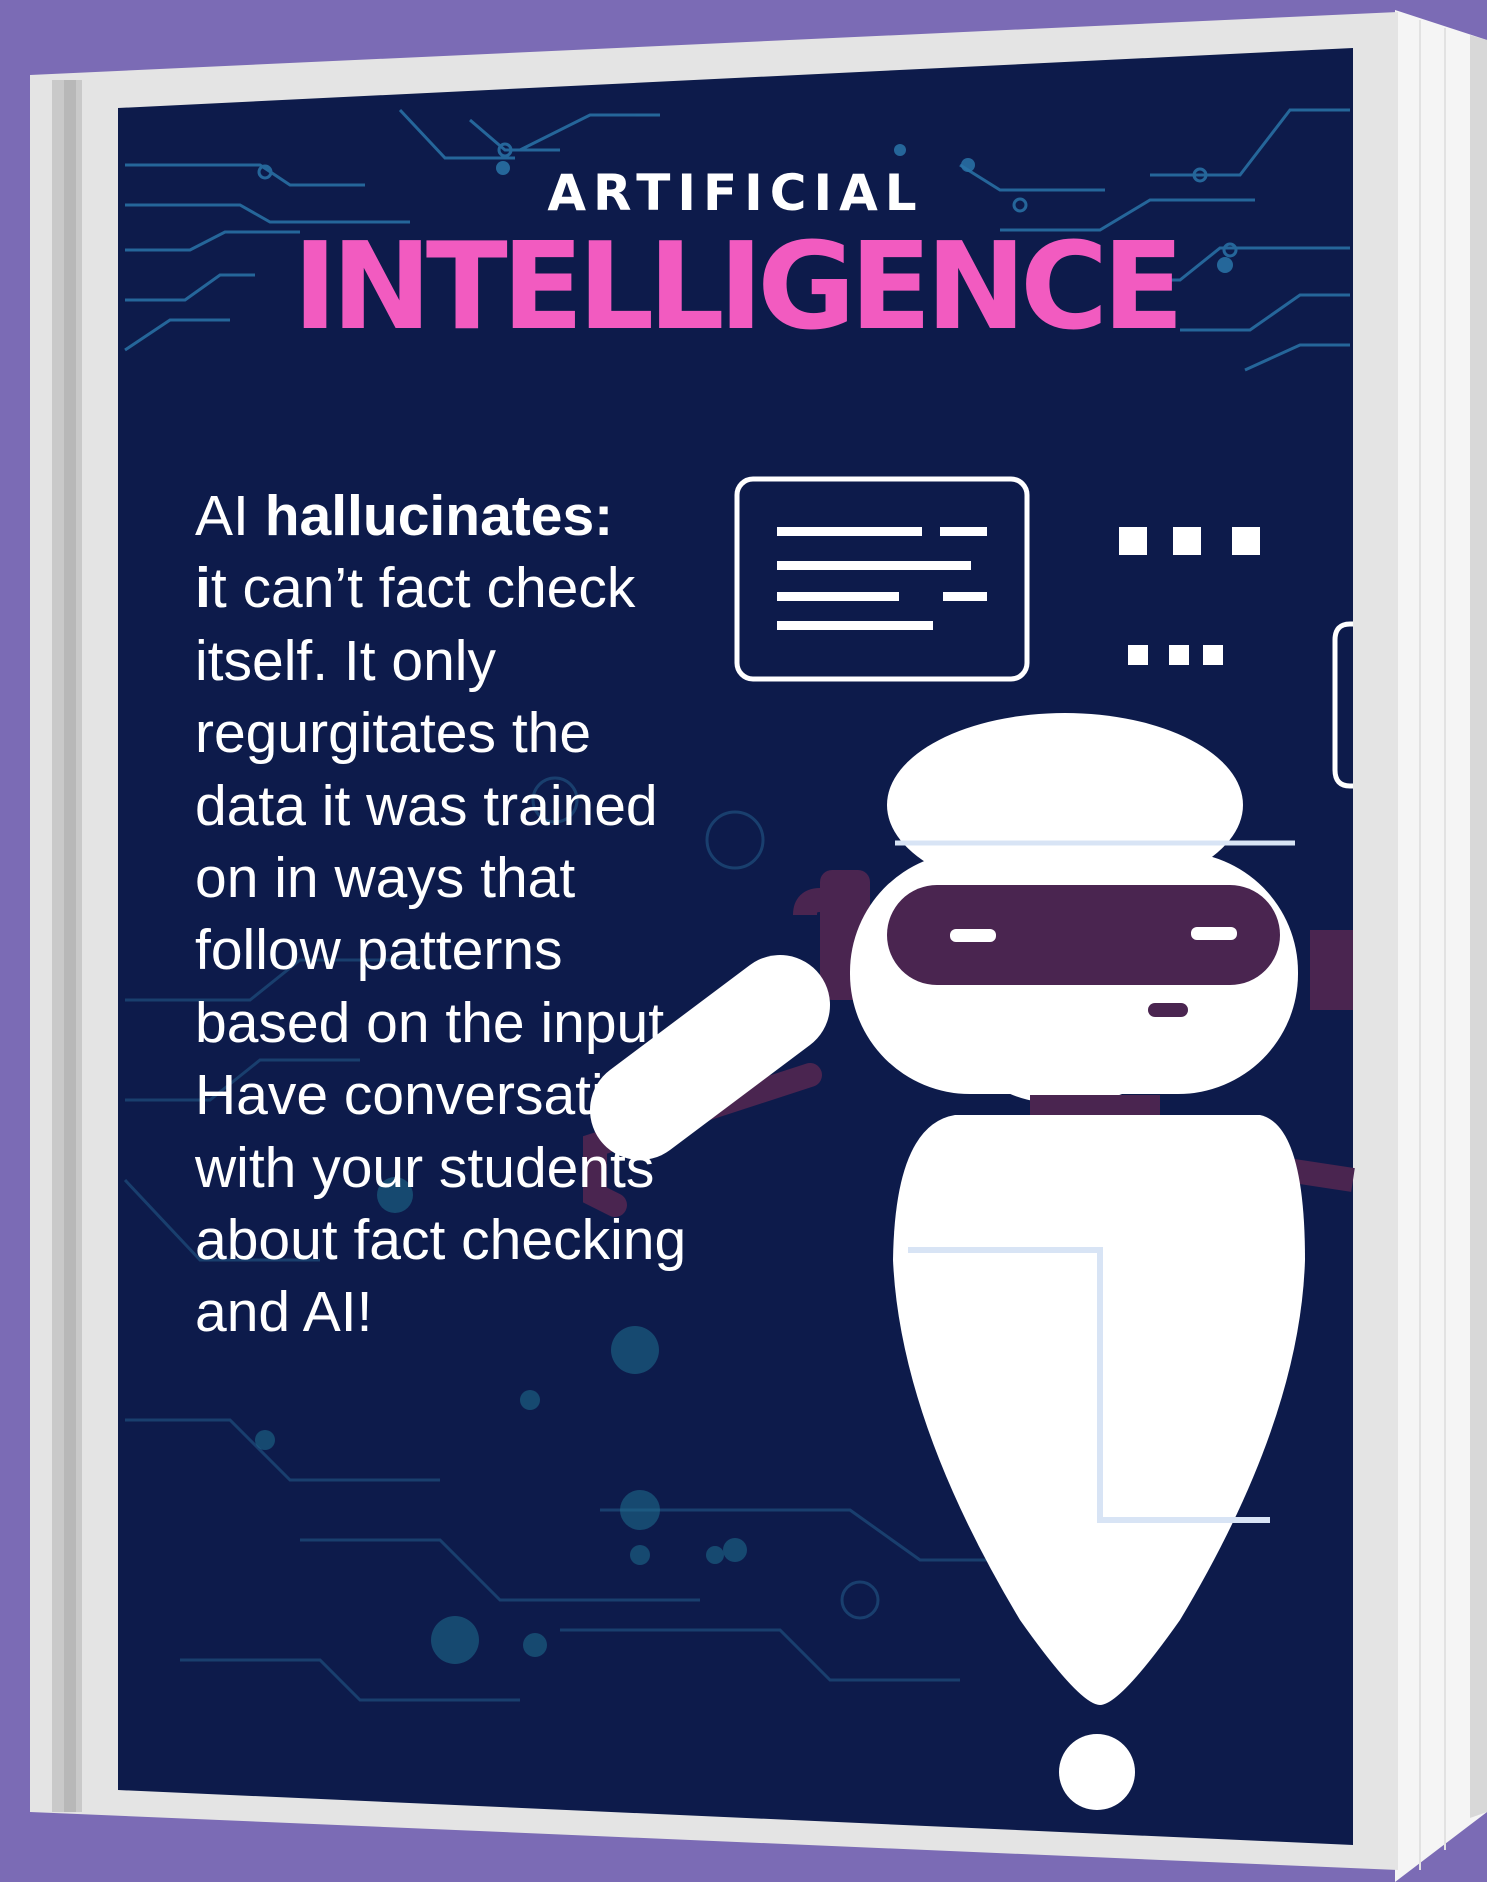 The height and width of the screenshot is (1882, 1487). What do you see at coordinates (230, 516) in the screenshot?
I see `body-lead-plain: AI` at bounding box center [230, 516].